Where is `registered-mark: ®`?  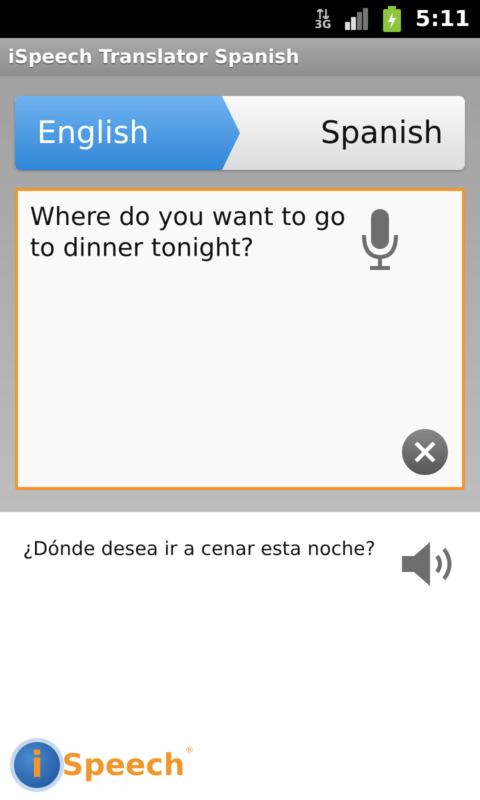 registered-mark: ® is located at coordinates (189, 751).